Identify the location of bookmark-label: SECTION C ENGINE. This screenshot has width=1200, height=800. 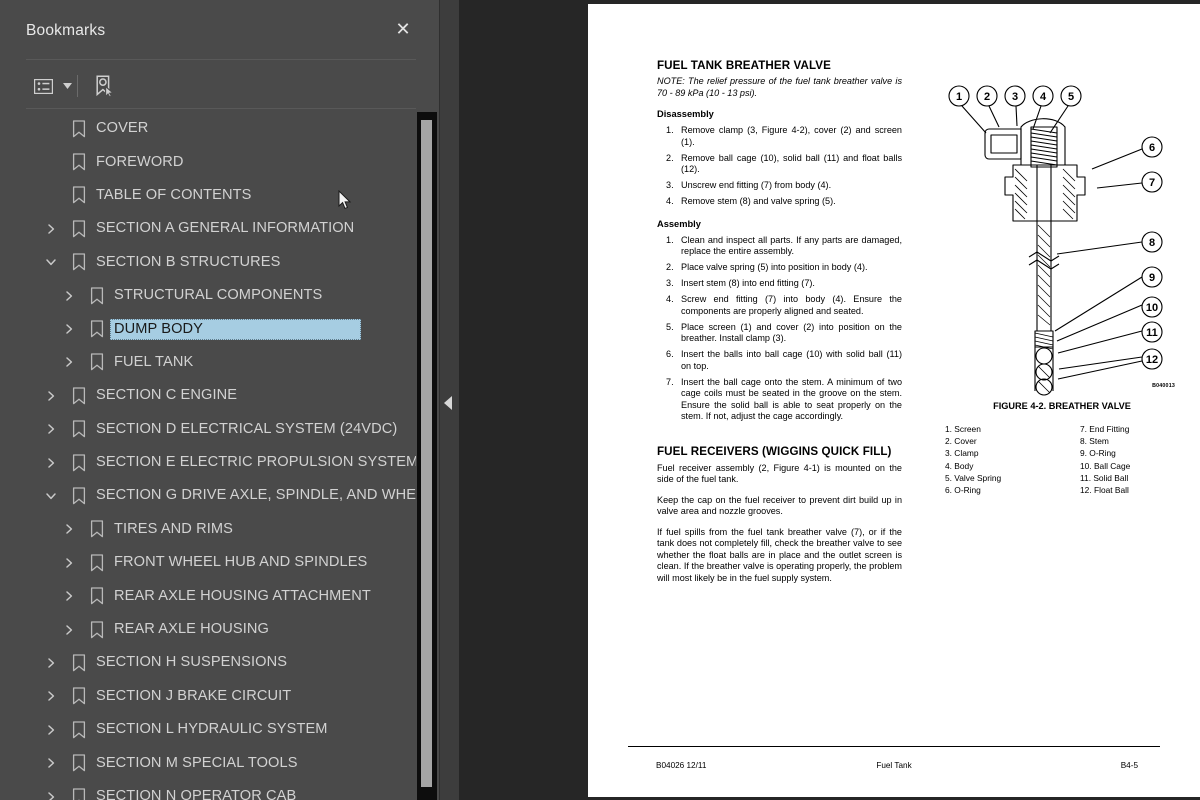
(167, 395).